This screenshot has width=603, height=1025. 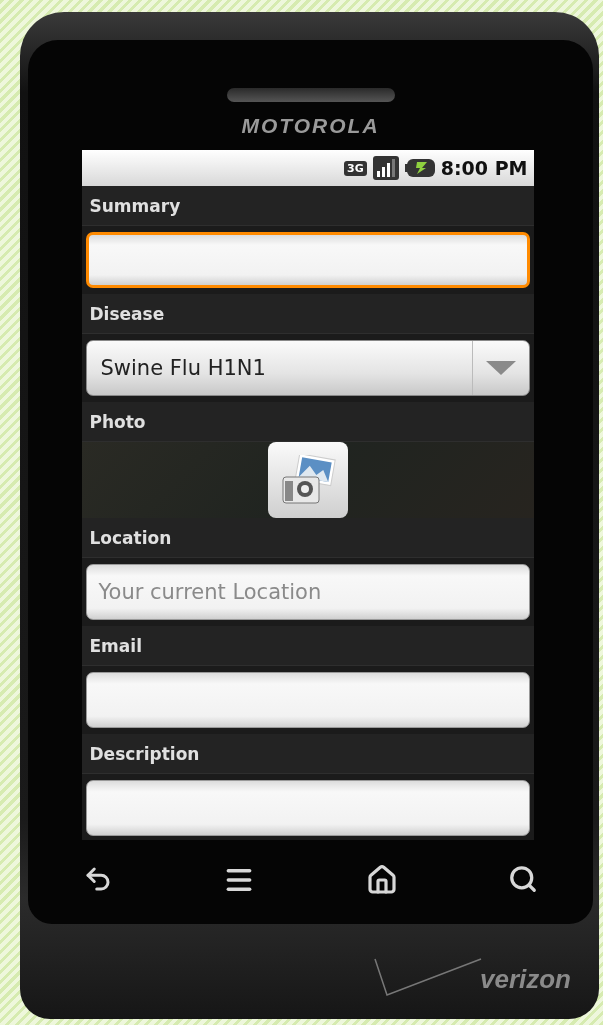 I want to click on field-label: Disease, so click(x=307, y=314).